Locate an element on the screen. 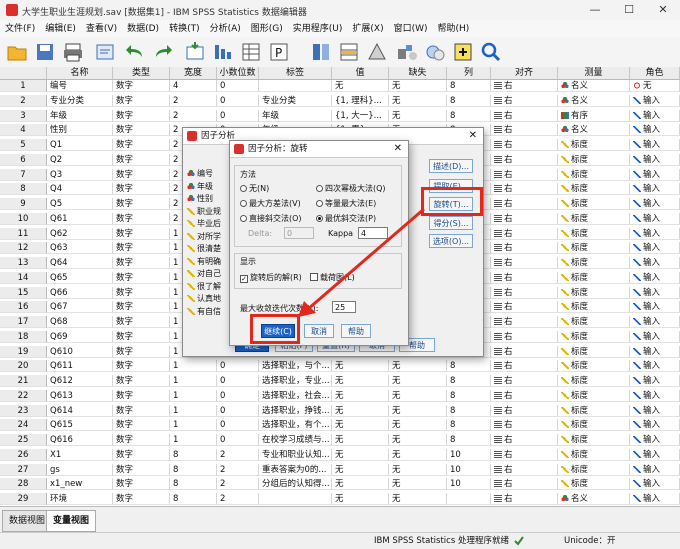 This screenshot has height=549, width=680. type-header: 类型 is located at coordinates (141, 73).